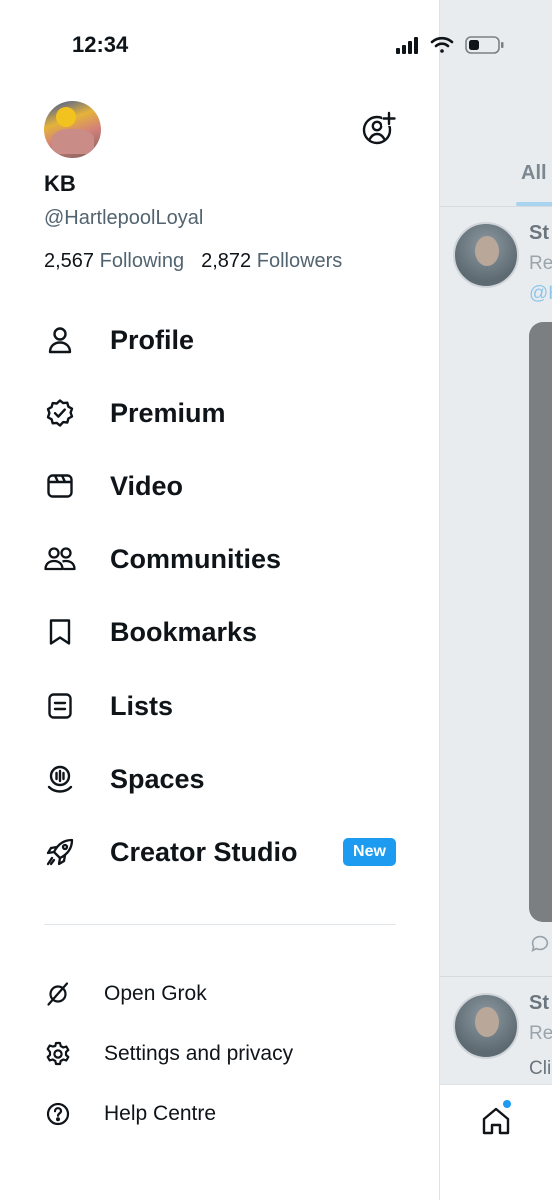 Image resolution: width=552 pixels, height=1200 pixels. What do you see at coordinates (155, 993) in the screenshot?
I see `menu-label: Open Grok` at bounding box center [155, 993].